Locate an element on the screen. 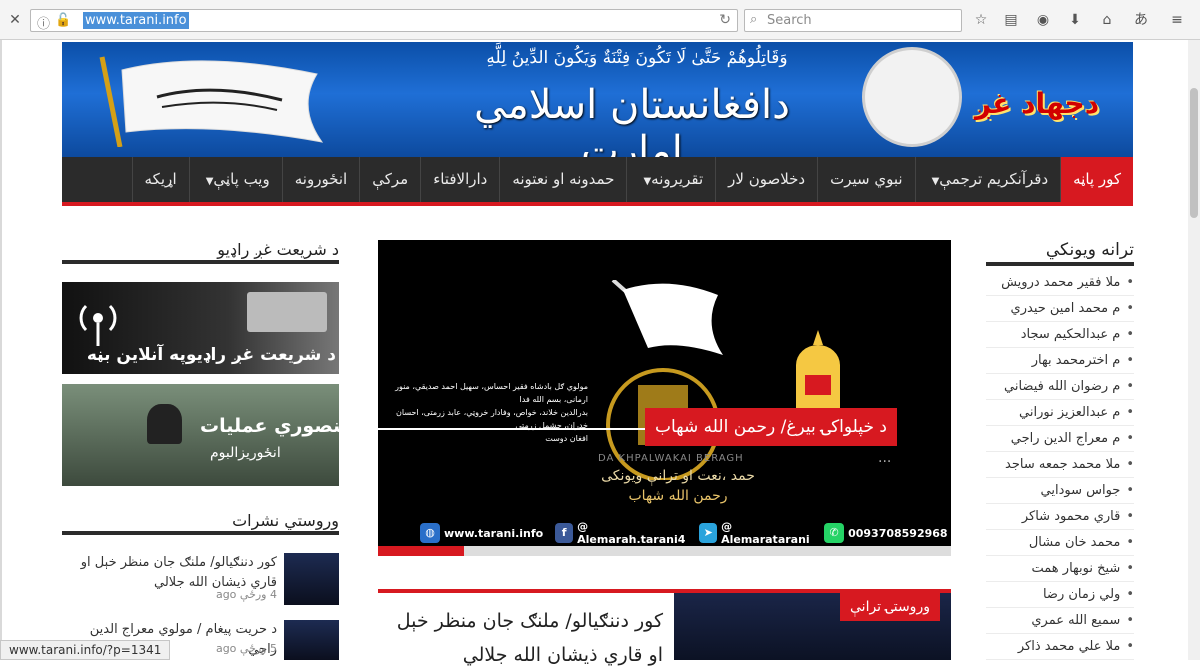 The width and height of the screenshot is (1200, 672). list-item: • م اخترمحمد بهار is located at coordinates (1060, 361).